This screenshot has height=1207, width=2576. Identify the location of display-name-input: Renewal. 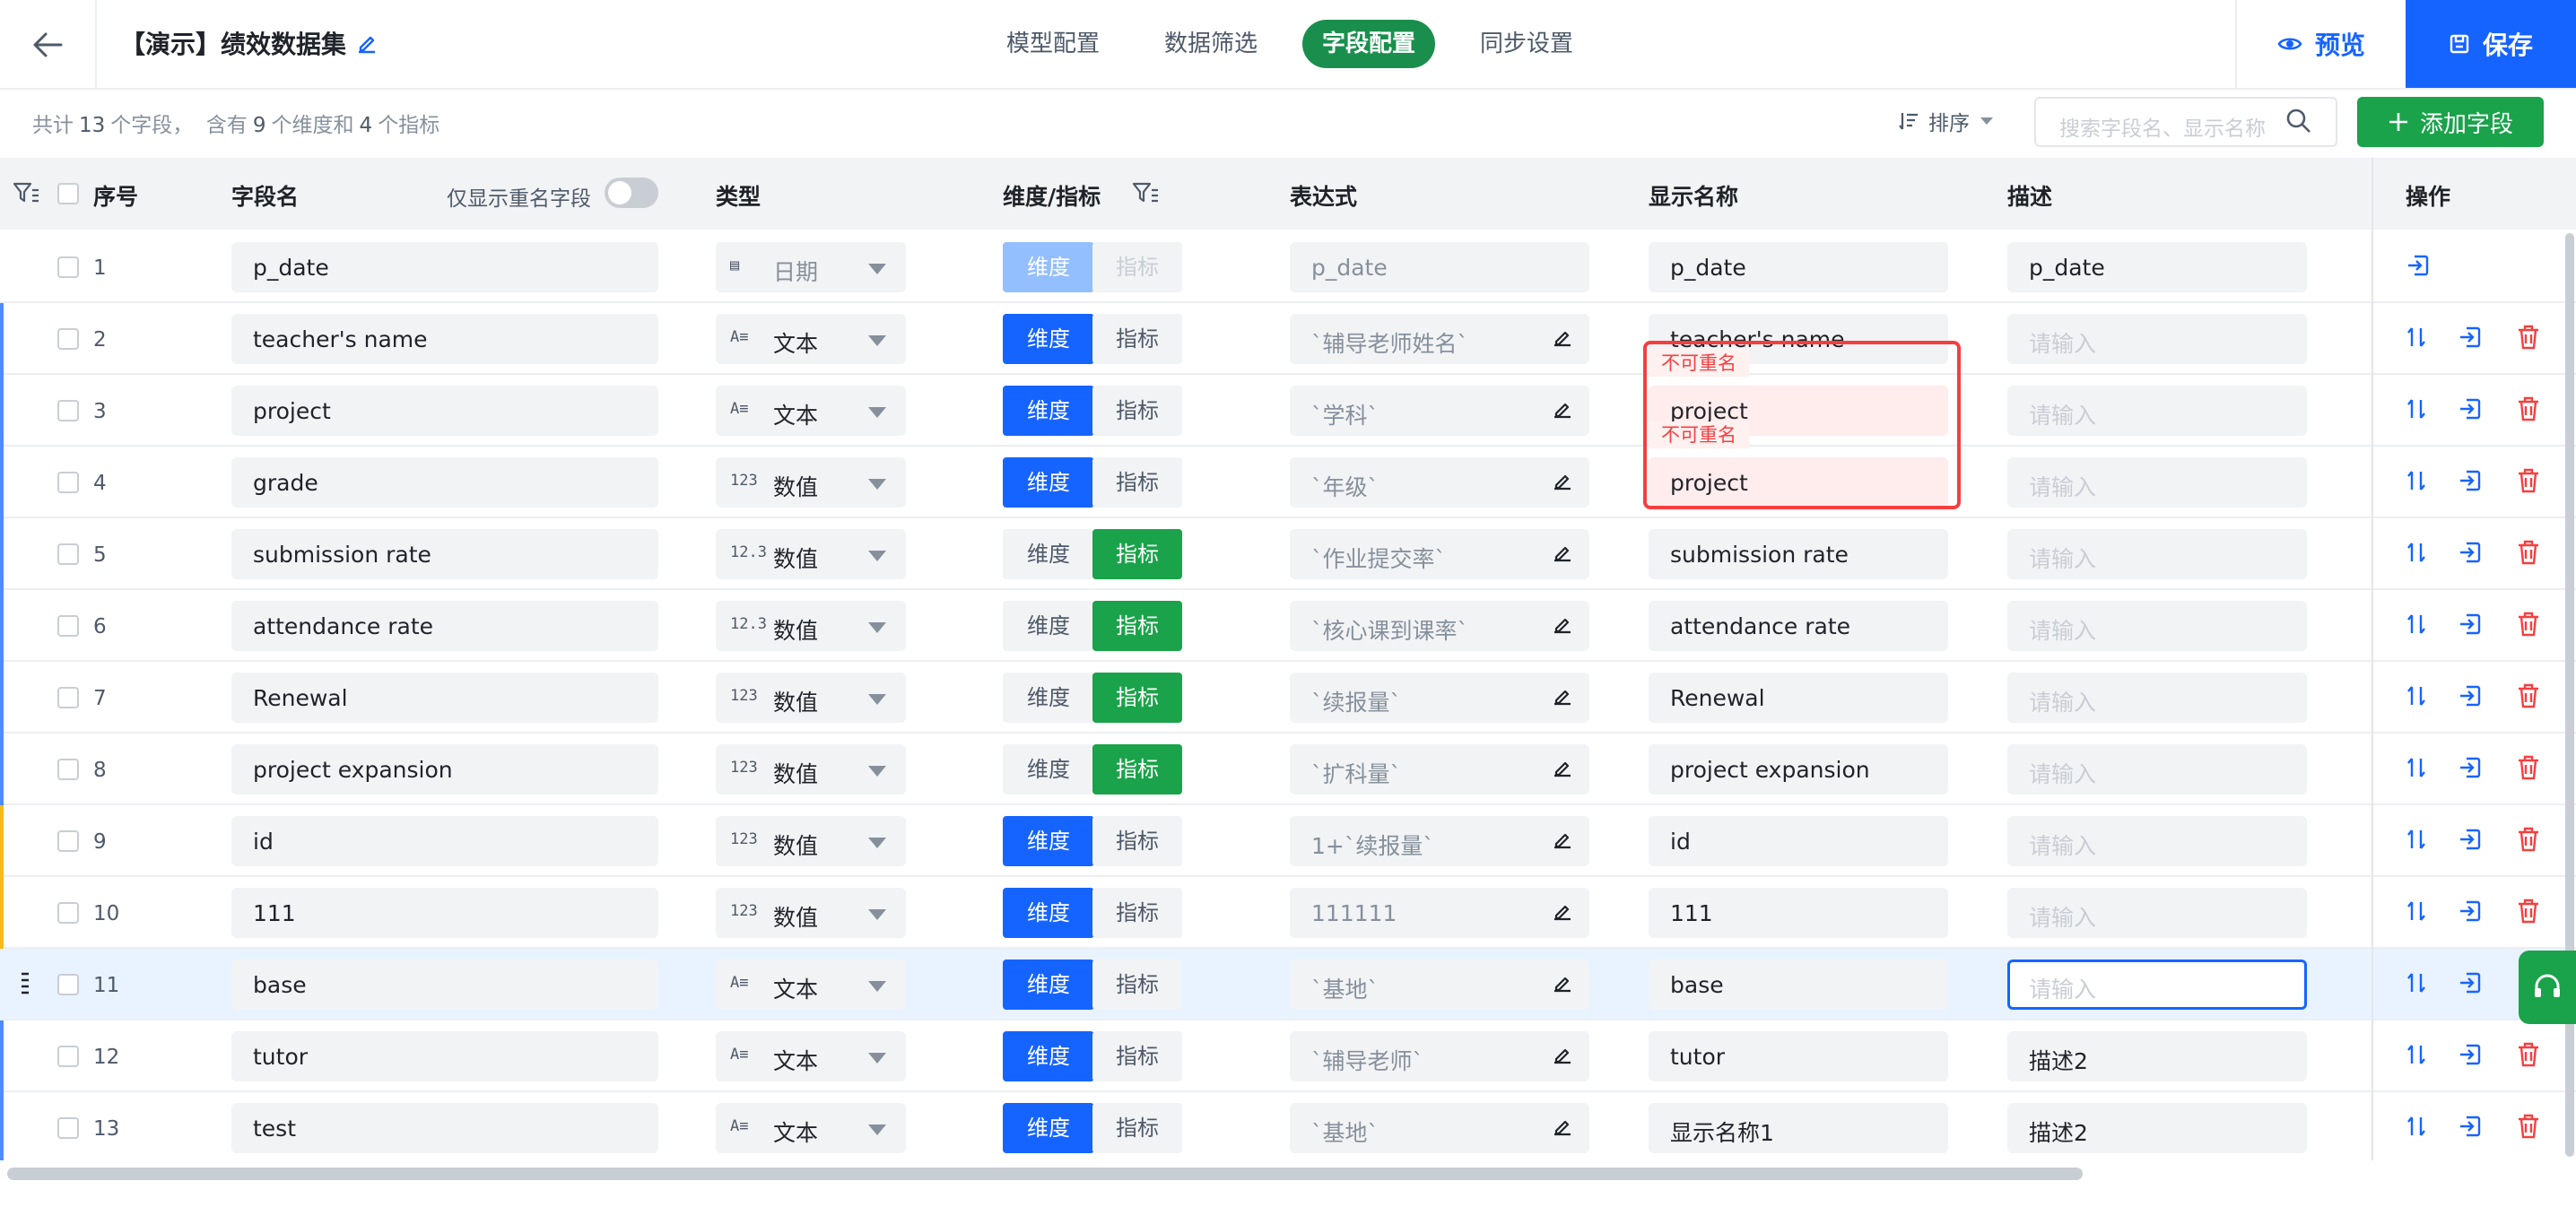
(1798, 698).